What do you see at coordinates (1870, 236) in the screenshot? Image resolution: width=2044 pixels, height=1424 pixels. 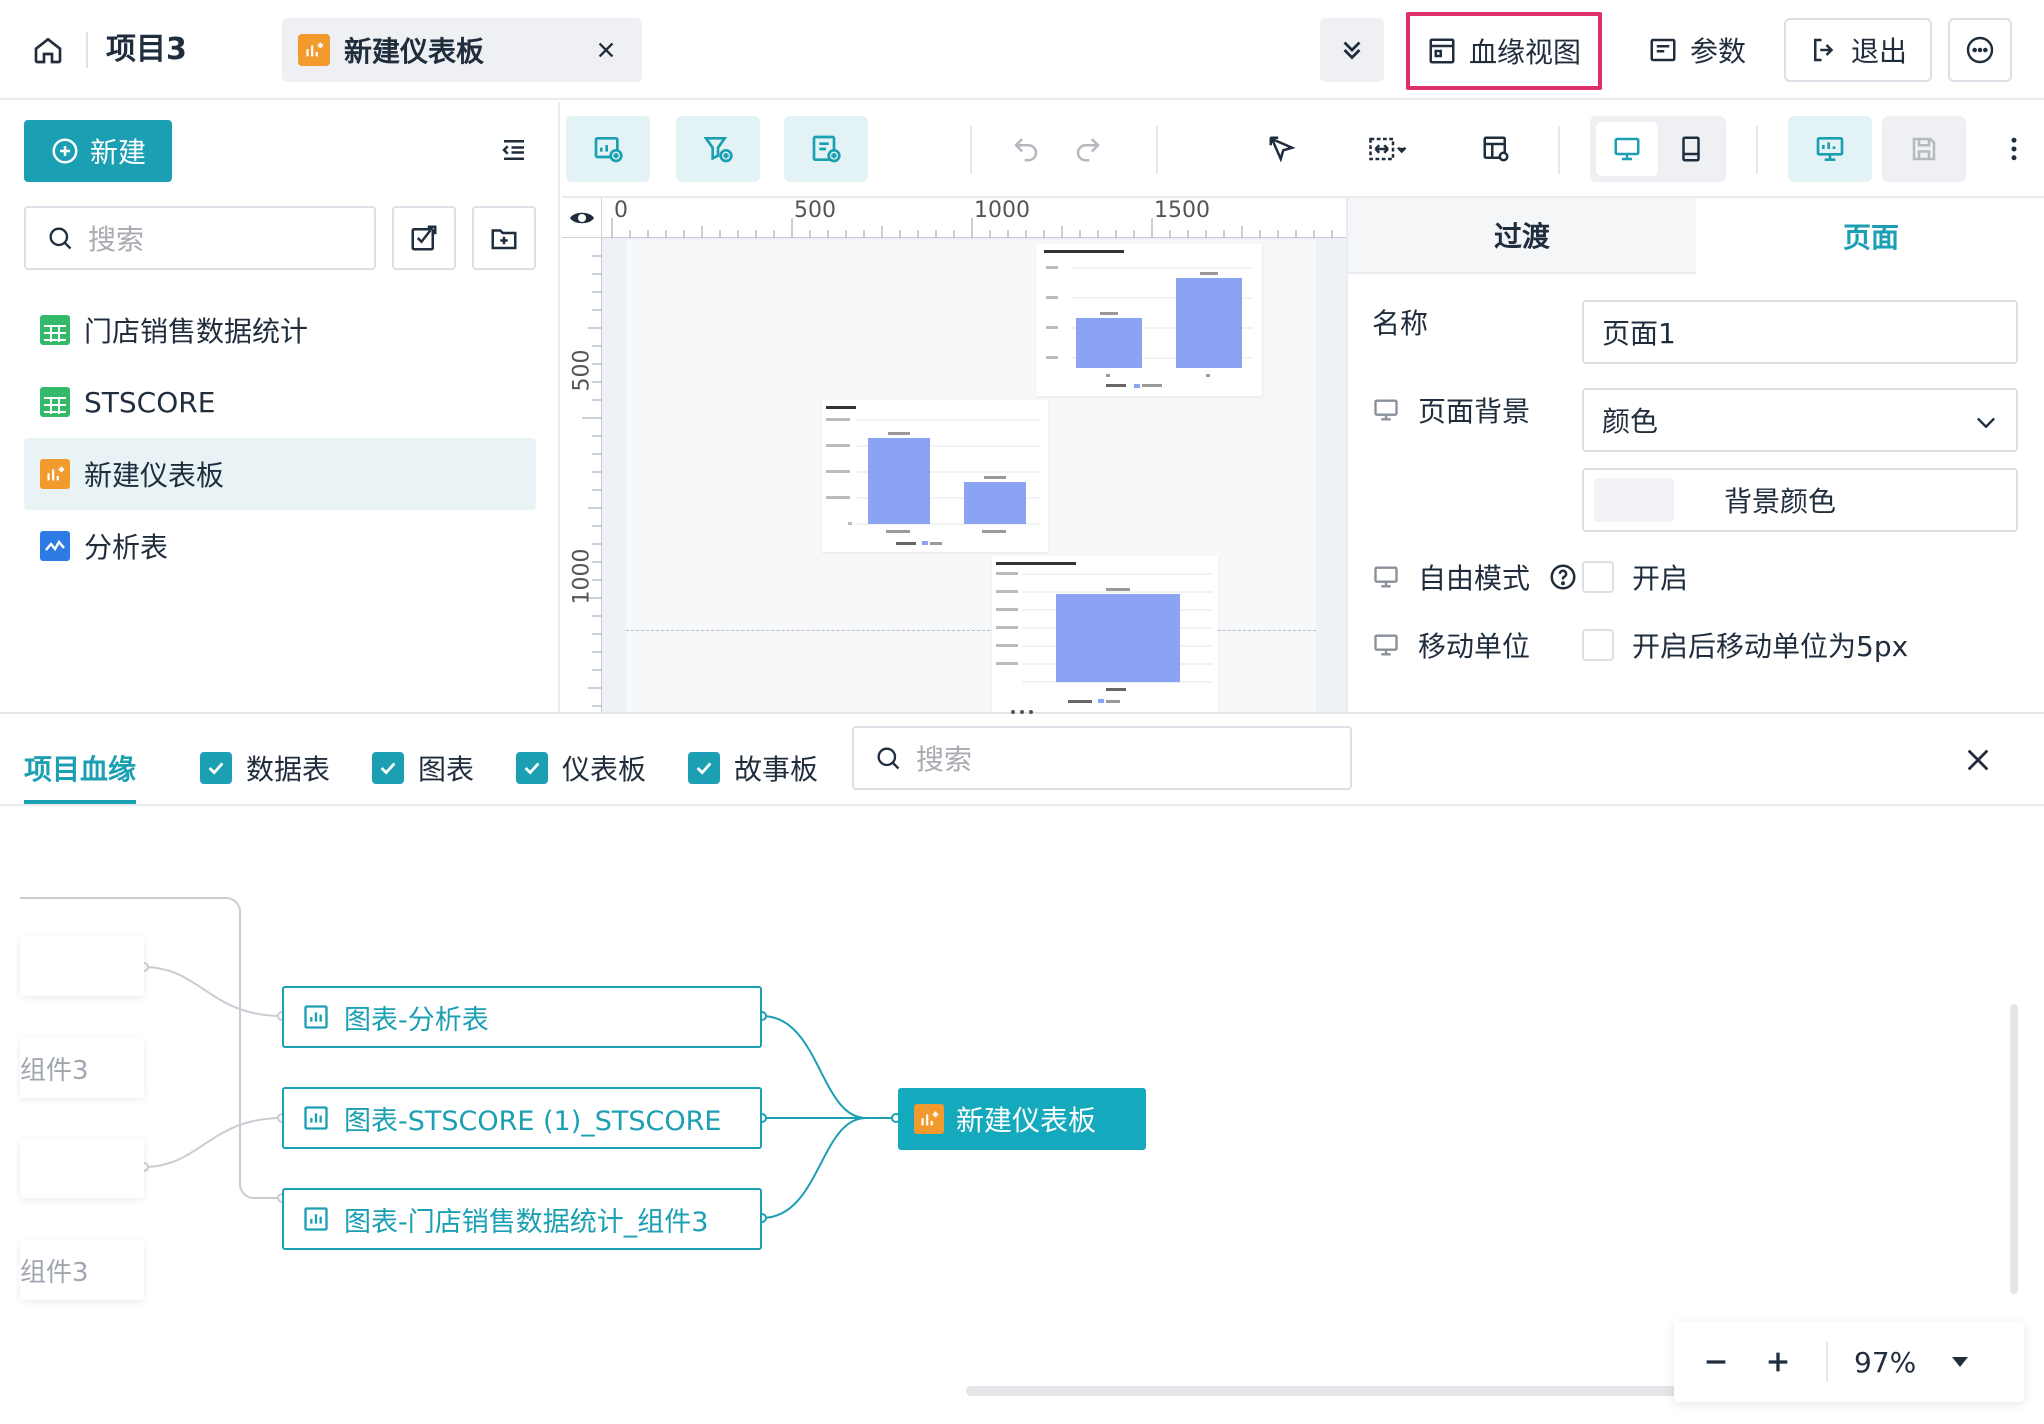 I see `tab-page: 页面` at bounding box center [1870, 236].